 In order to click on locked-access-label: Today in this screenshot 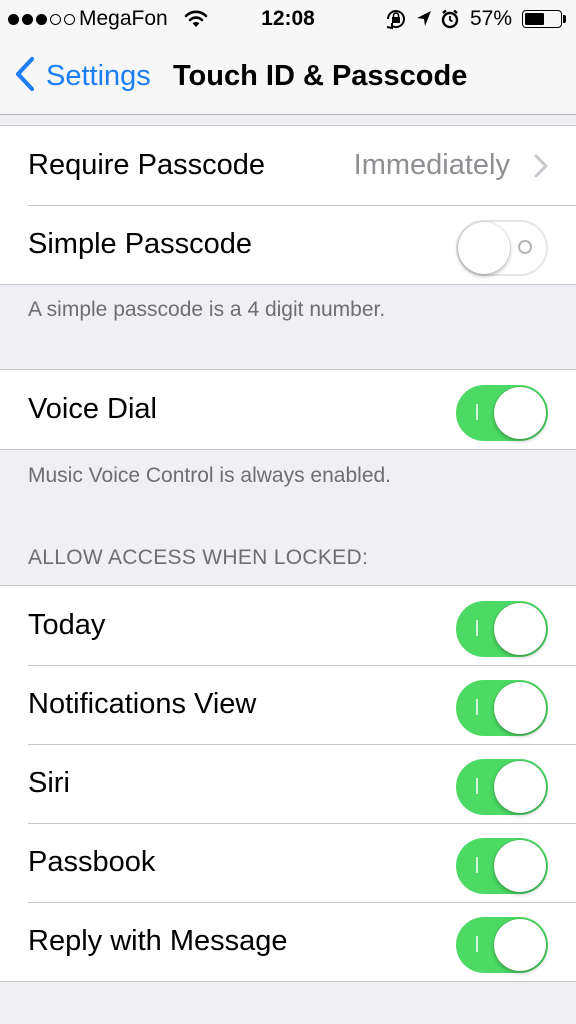, I will do `click(67, 625)`.